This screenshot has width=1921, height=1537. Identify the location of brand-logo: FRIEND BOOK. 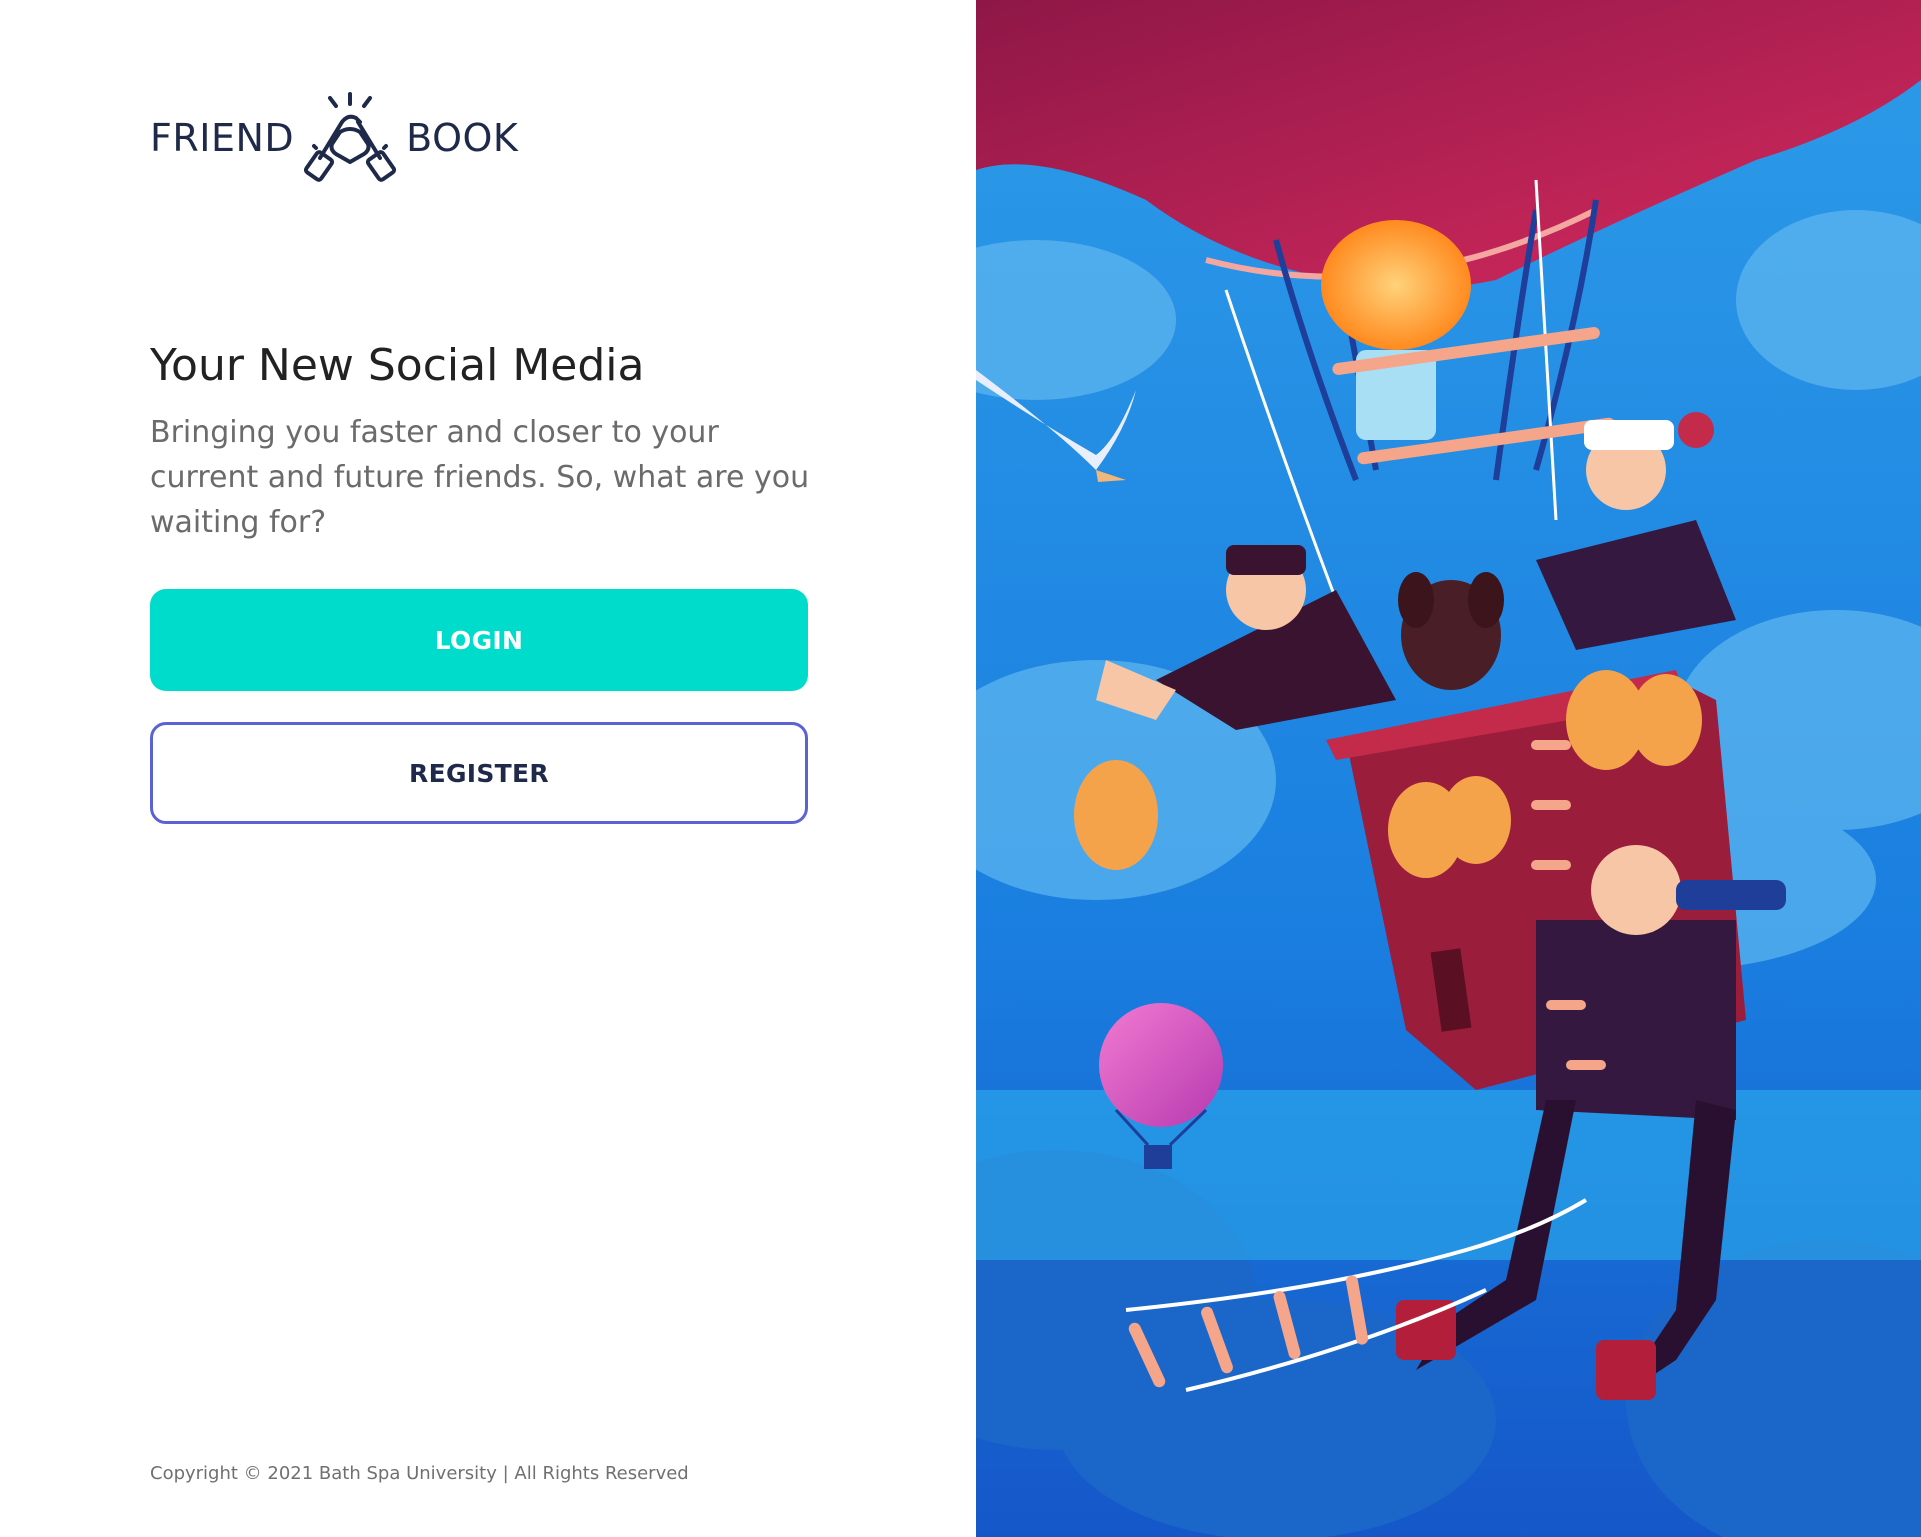
(334, 138).